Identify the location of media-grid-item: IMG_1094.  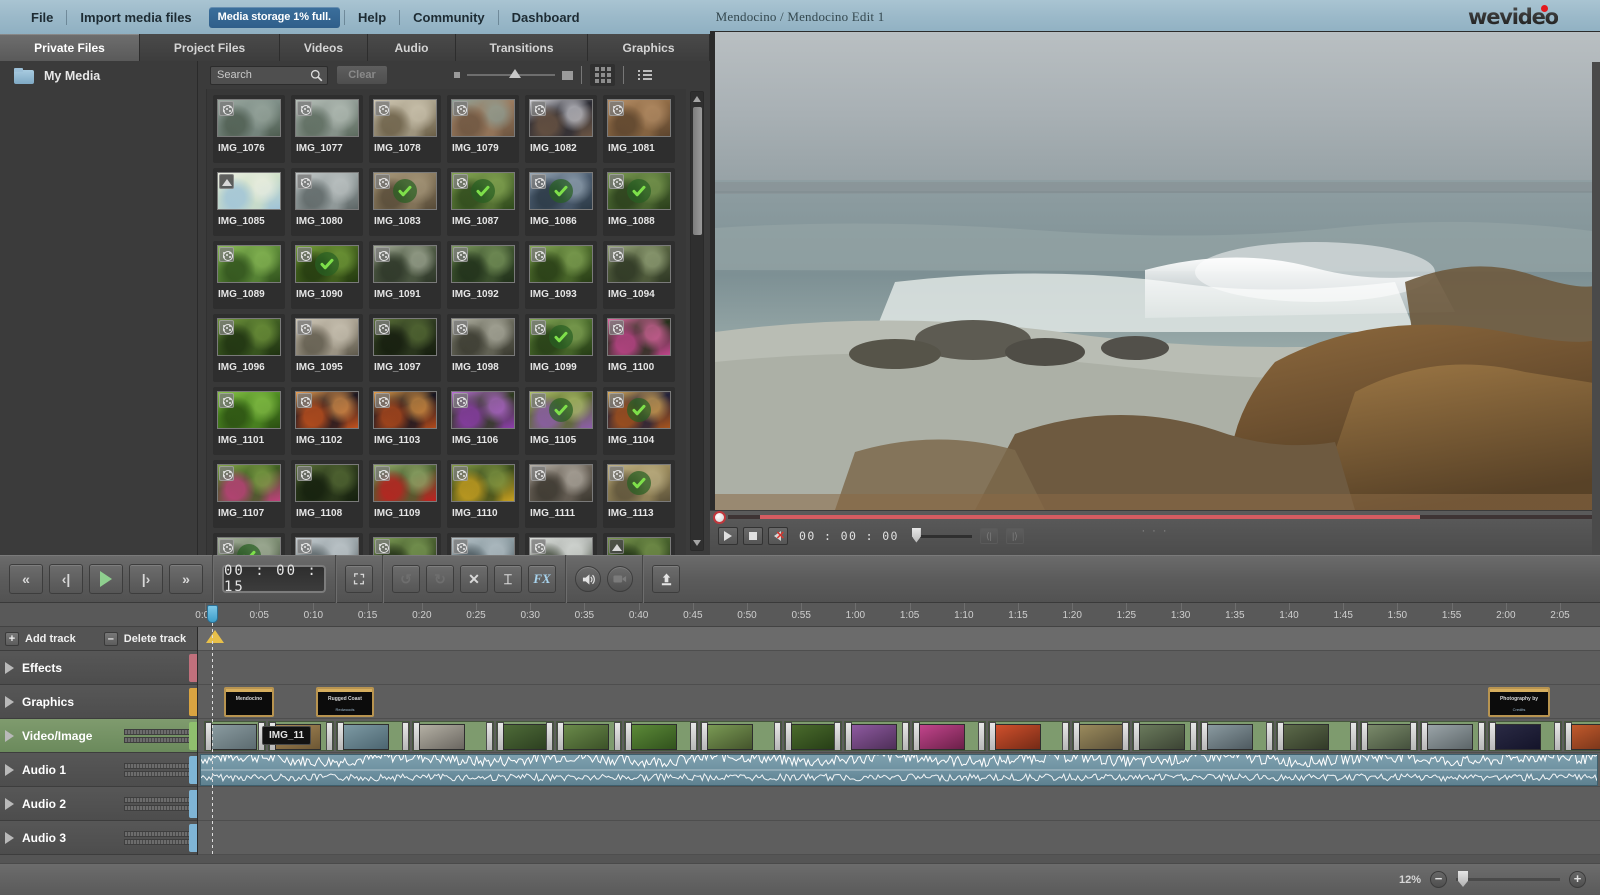
(639, 275).